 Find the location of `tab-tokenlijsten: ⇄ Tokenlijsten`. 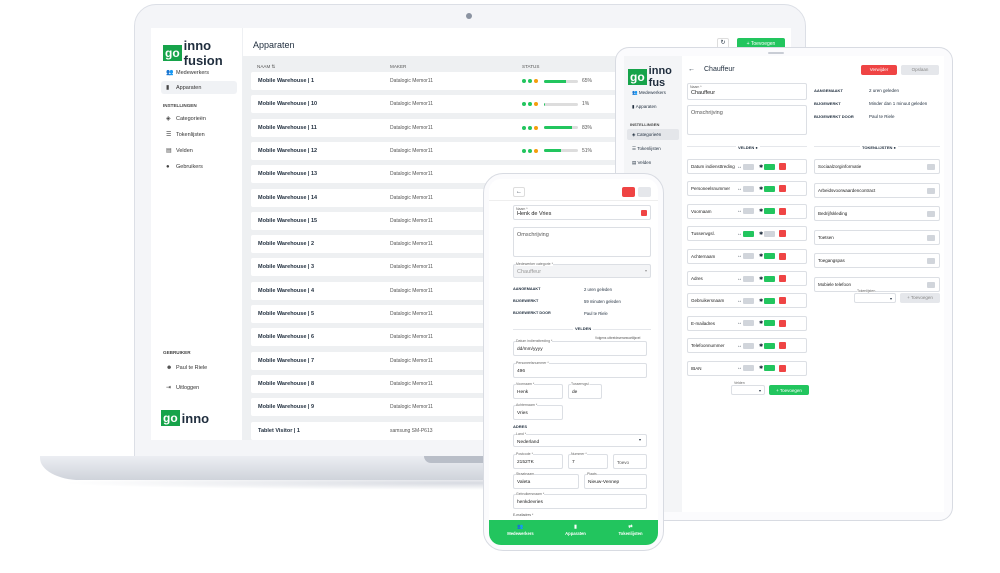

tab-tokenlijsten: ⇄ Tokenlijsten is located at coordinates (630, 529).